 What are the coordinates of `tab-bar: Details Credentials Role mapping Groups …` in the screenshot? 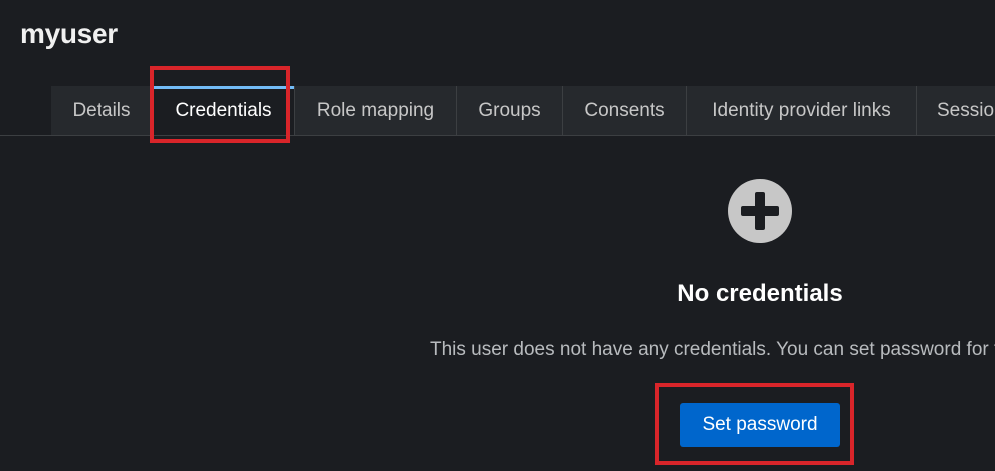 It's located at (523, 110).